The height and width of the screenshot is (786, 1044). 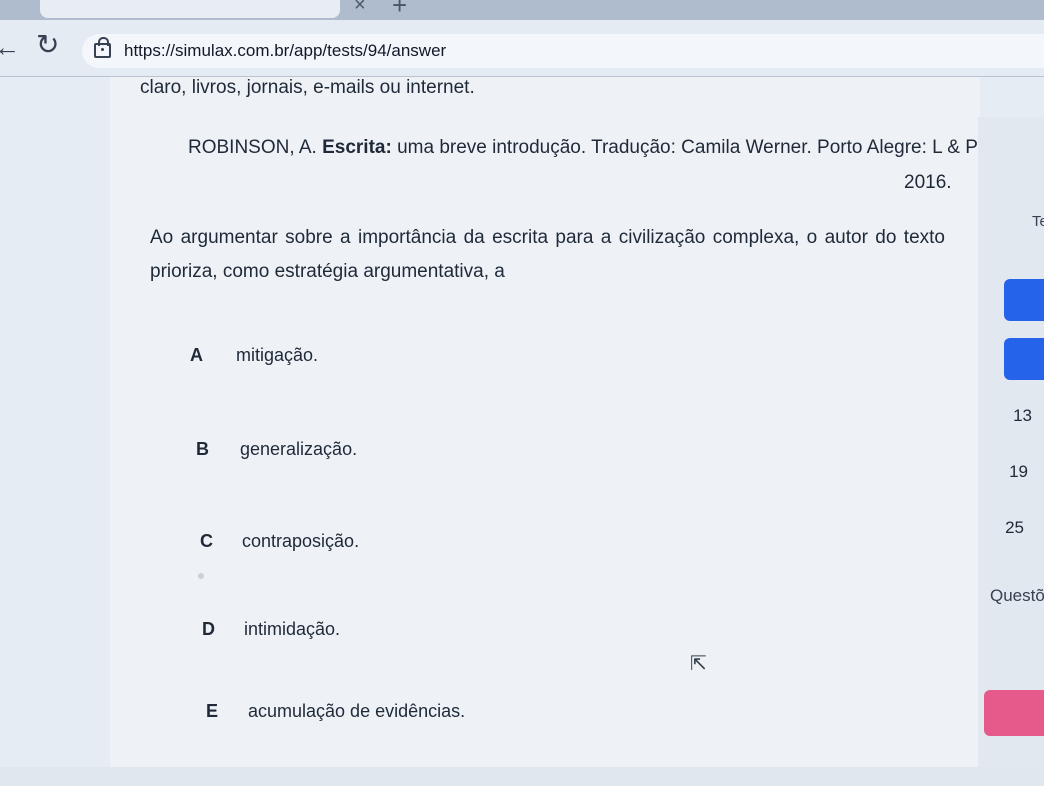 I want to click on new-tab-icon: +, so click(x=399, y=10).